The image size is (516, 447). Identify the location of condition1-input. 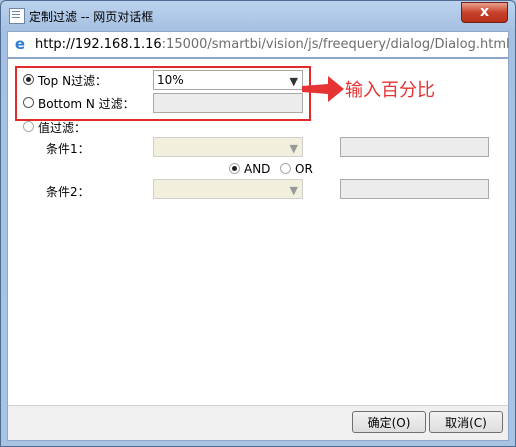
(414, 147).